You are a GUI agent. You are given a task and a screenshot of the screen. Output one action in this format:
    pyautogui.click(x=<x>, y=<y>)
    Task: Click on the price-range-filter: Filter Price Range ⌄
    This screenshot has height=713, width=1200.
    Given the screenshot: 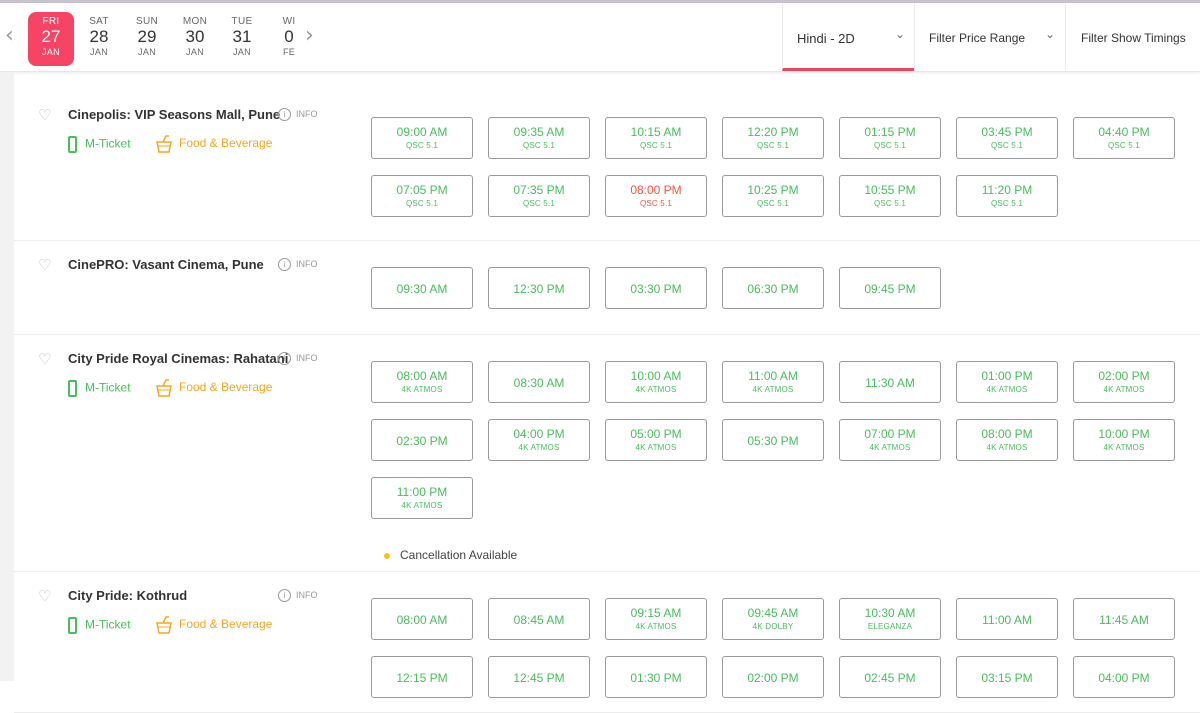 What is the action you would take?
    pyautogui.click(x=990, y=37)
    